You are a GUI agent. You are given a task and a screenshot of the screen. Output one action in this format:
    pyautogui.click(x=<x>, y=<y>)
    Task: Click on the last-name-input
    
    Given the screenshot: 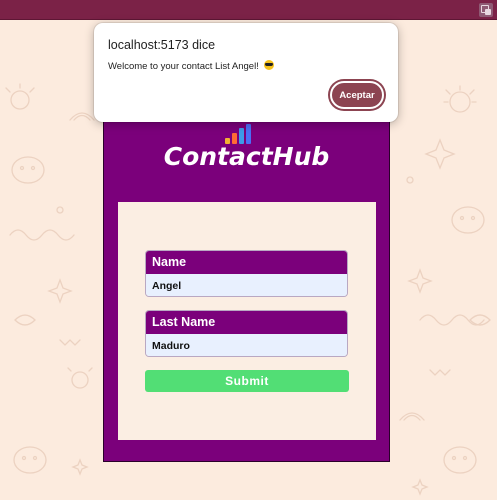 What is the action you would take?
    pyautogui.click(x=246, y=345)
    